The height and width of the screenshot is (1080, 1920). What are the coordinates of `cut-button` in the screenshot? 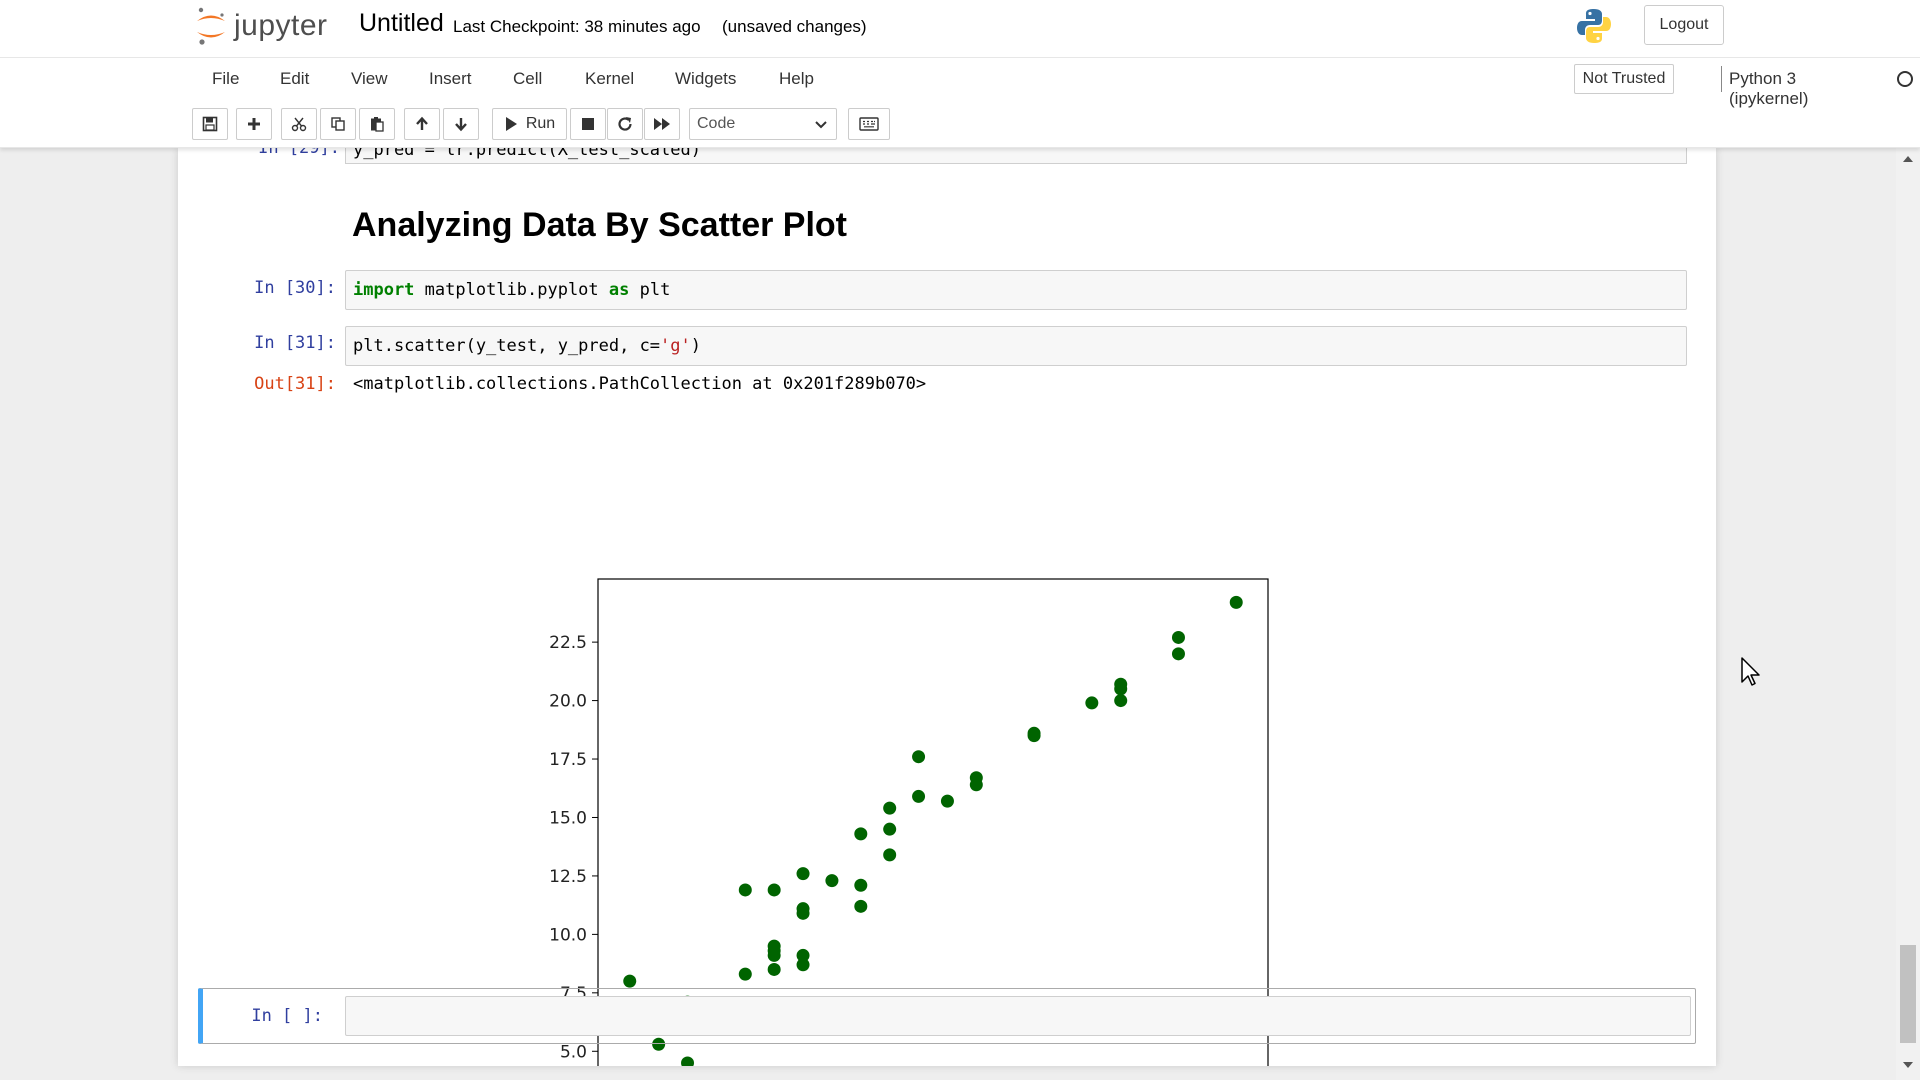 It's located at (299, 124).